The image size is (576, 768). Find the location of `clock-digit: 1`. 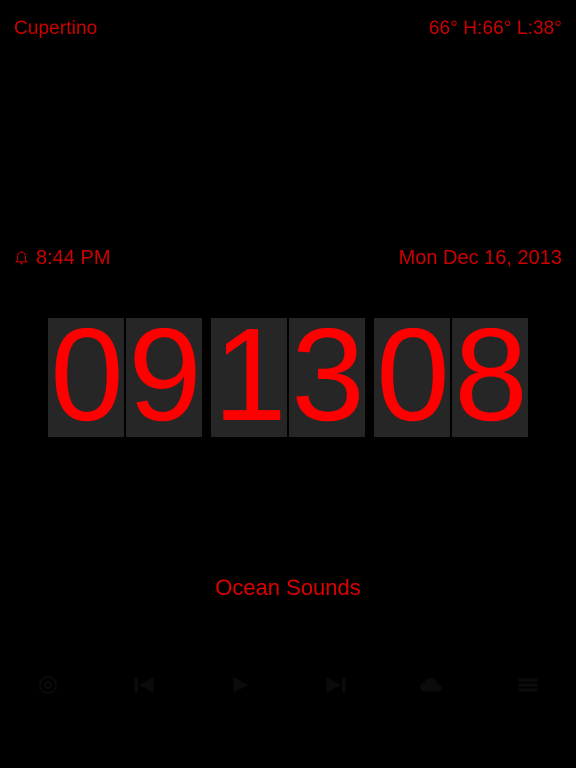

clock-digit: 1 is located at coordinates (249, 377).